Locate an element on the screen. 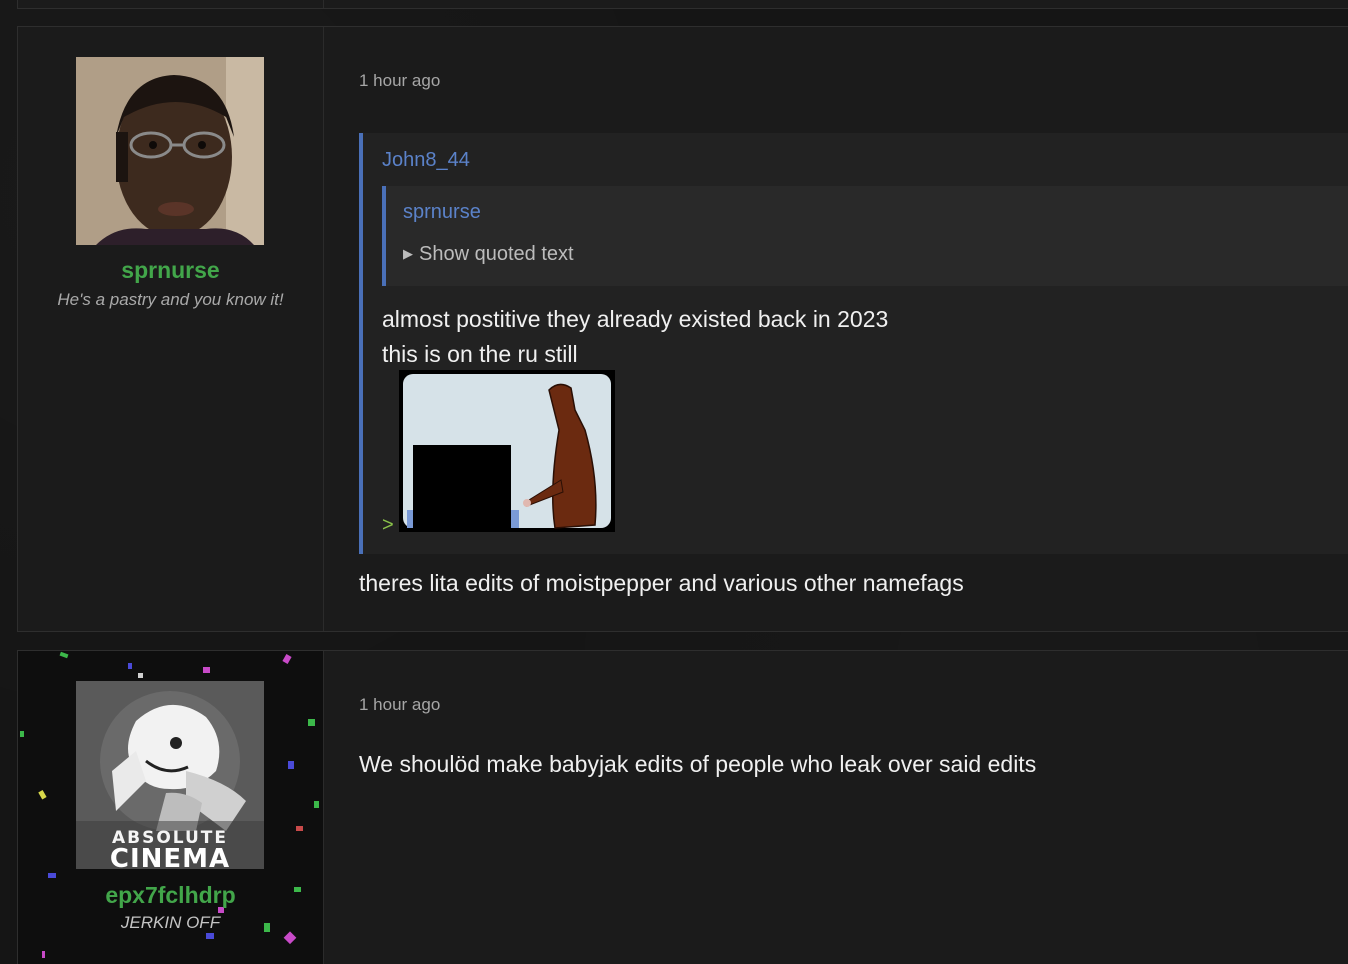  avatar: ABSOLUTE CINEMA is located at coordinates (170, 775).